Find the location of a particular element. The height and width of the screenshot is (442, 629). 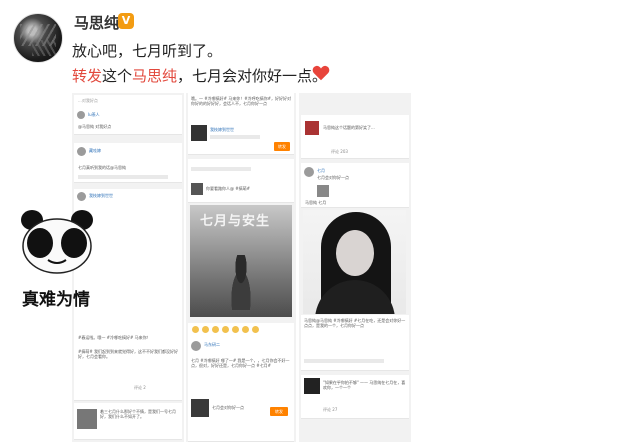

portrait-face is located at coordinates (355, 253).